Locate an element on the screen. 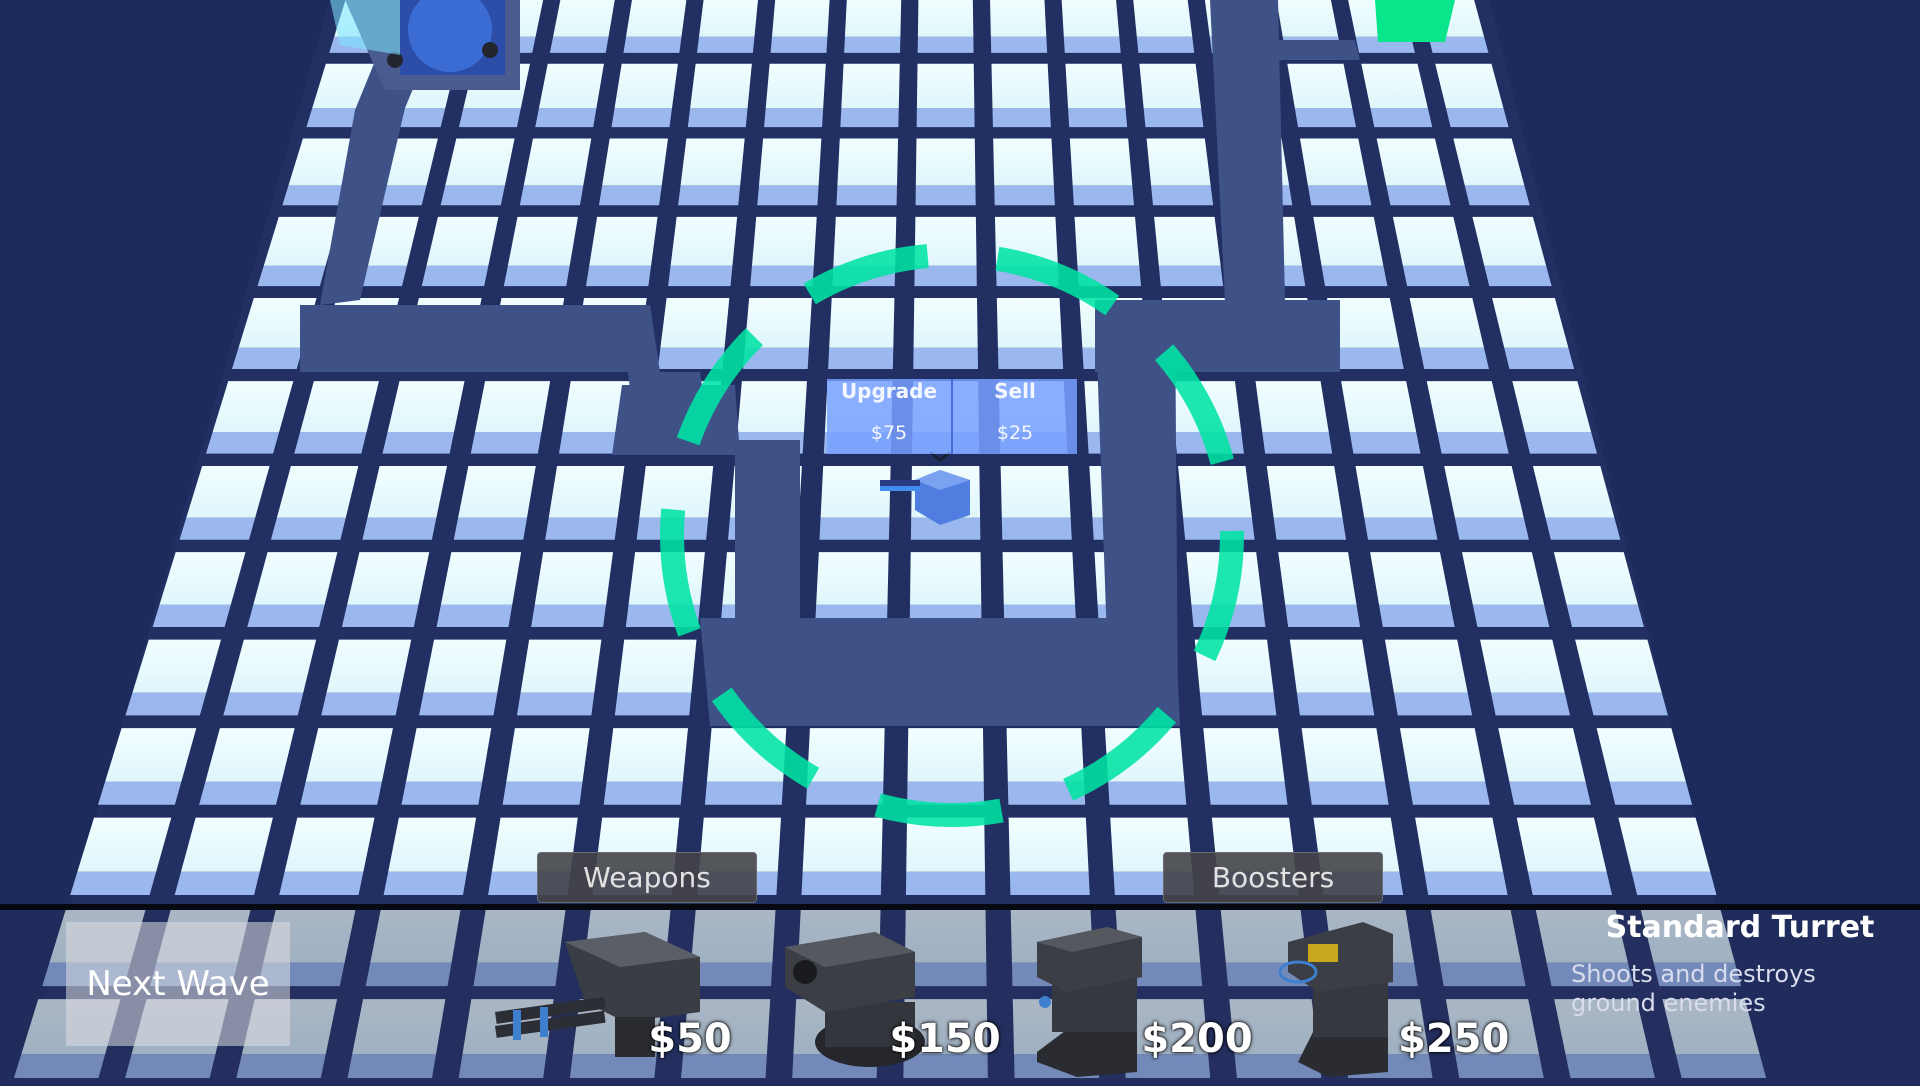 This screenshot has width=1920, height=1086. shop-item-standard-turret: $50 is located at coordinates (615, 996).